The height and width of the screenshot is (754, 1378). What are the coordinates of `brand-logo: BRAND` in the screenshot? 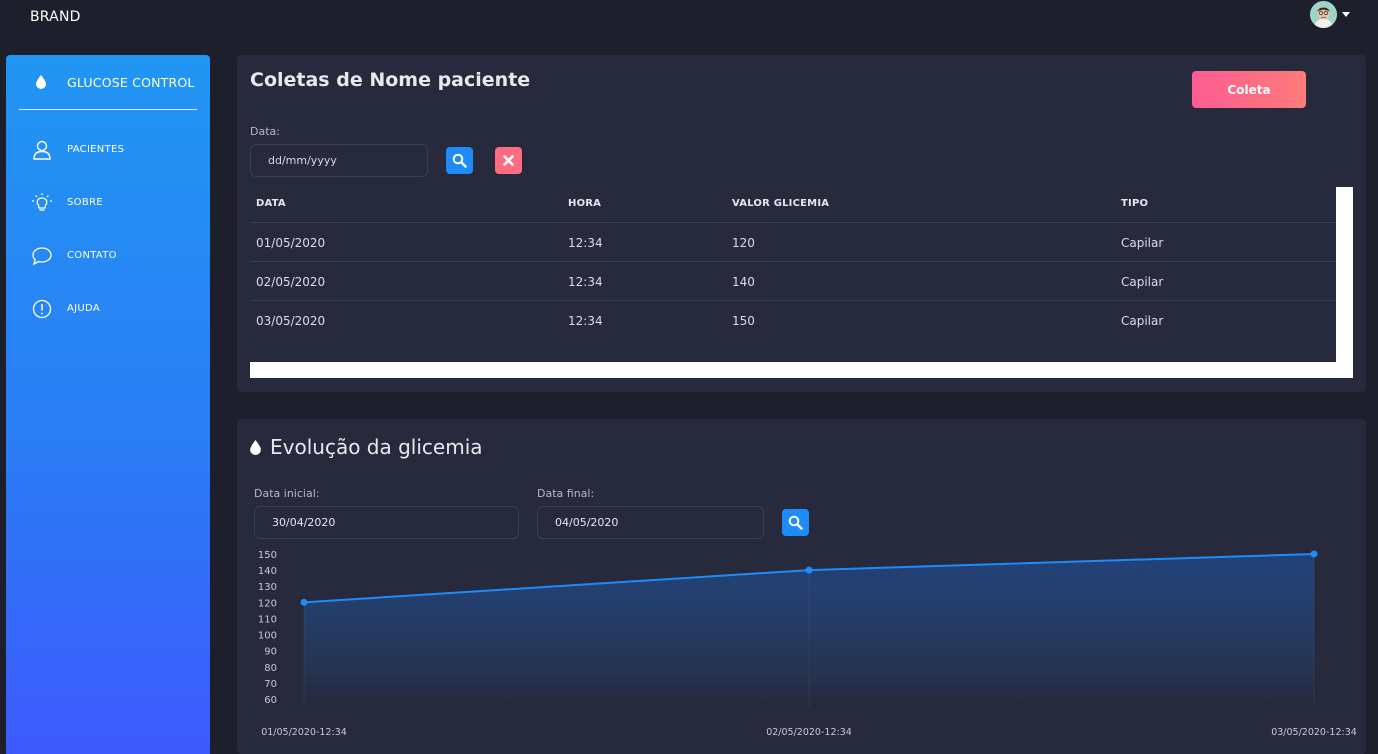 It's located at (55, 17).